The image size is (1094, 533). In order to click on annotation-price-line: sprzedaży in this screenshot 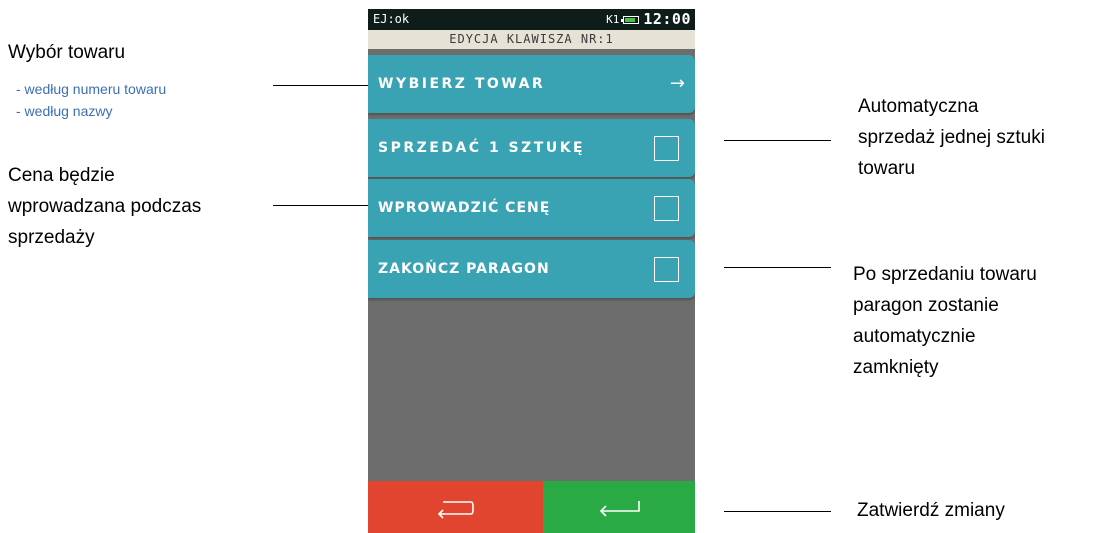, I will do `click(51, 237)`.